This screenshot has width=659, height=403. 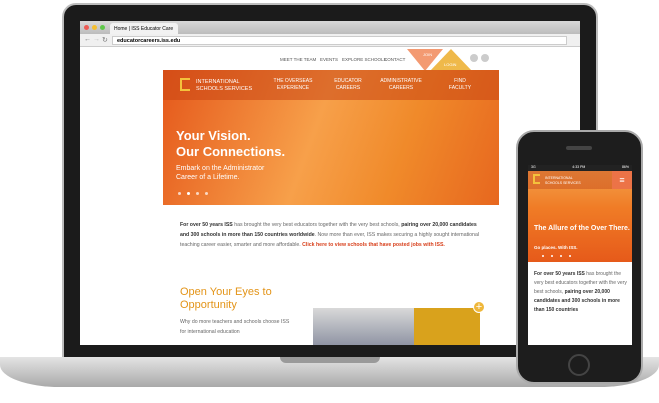 I want to click on section-title: Open Your Eyes to Opportunity, so click(x=226, y=298).